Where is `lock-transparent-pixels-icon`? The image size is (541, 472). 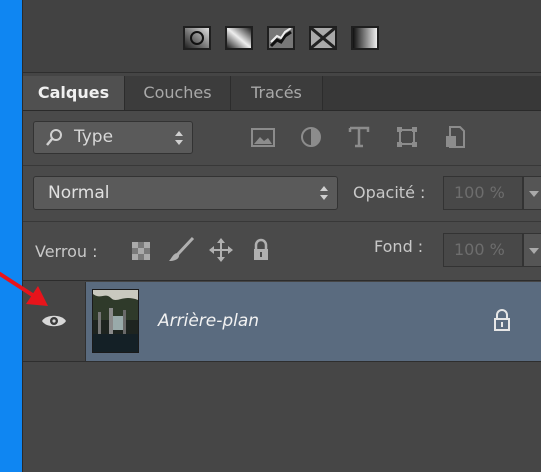 lock-transparent-pixels-icon is located at coordinates (141, 250).